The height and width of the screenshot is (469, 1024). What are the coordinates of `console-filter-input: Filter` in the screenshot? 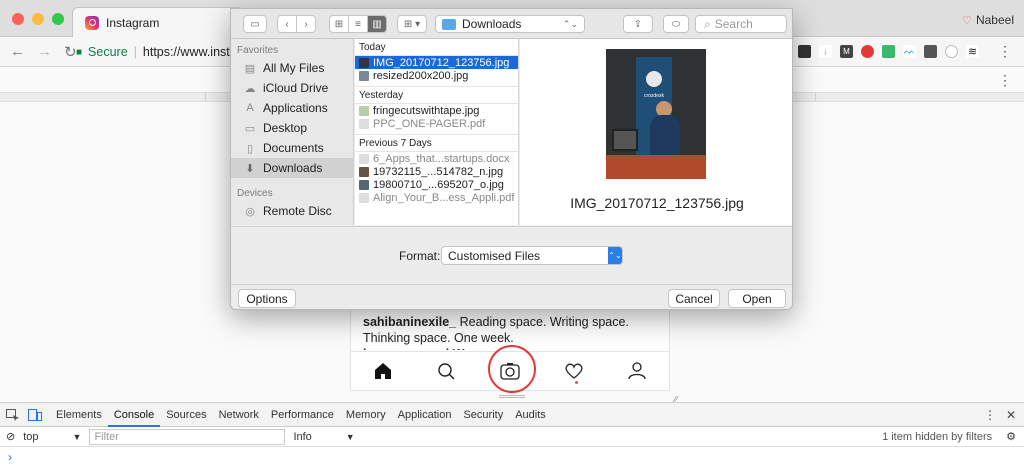 It's located at (187, 436).